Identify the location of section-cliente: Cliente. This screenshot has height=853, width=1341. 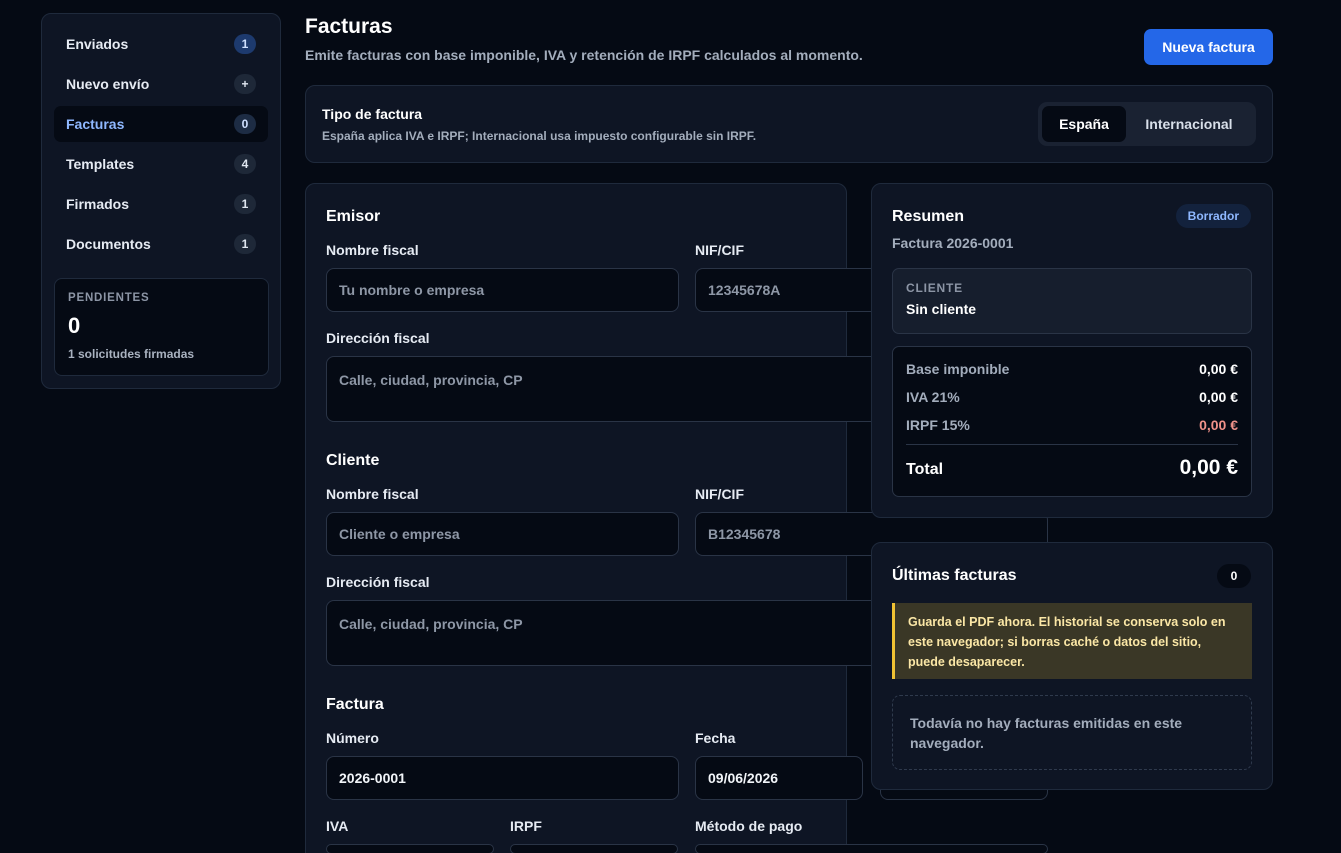
(353, 460).